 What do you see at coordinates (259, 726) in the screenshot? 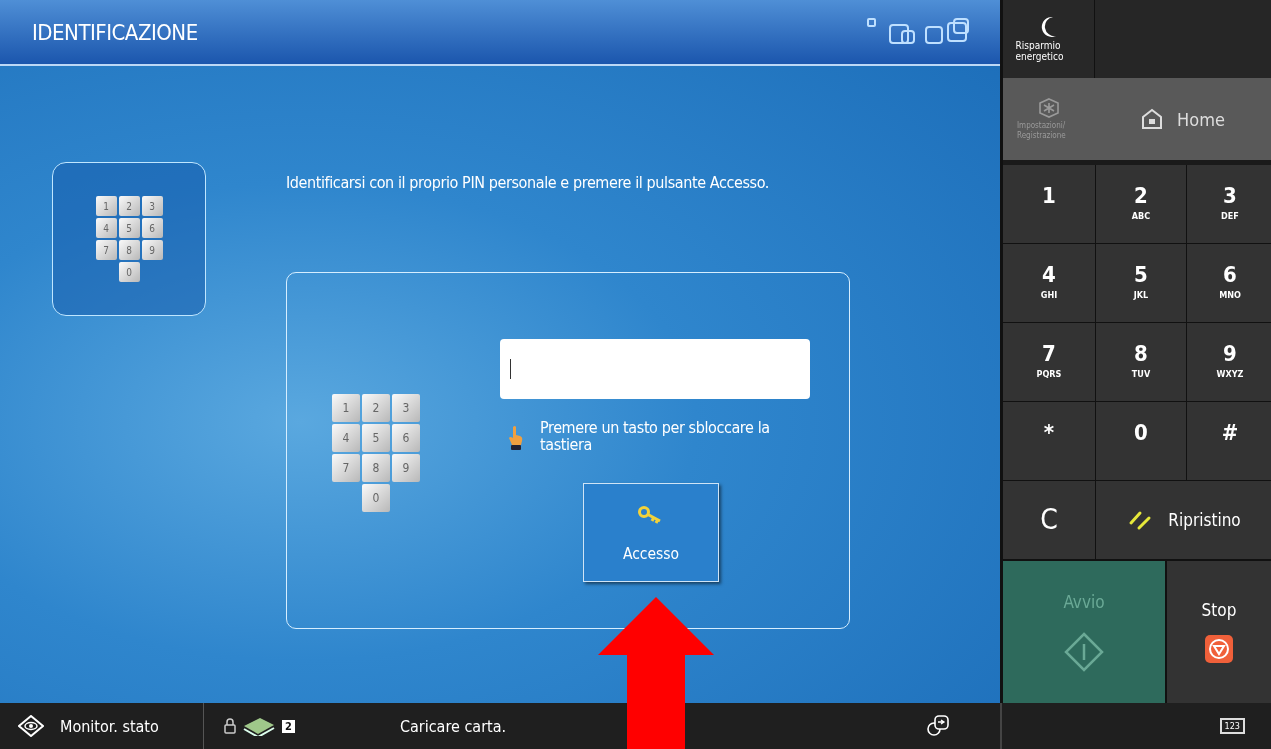
I see `paper-stack-icon` at bounding box center [259, 726].